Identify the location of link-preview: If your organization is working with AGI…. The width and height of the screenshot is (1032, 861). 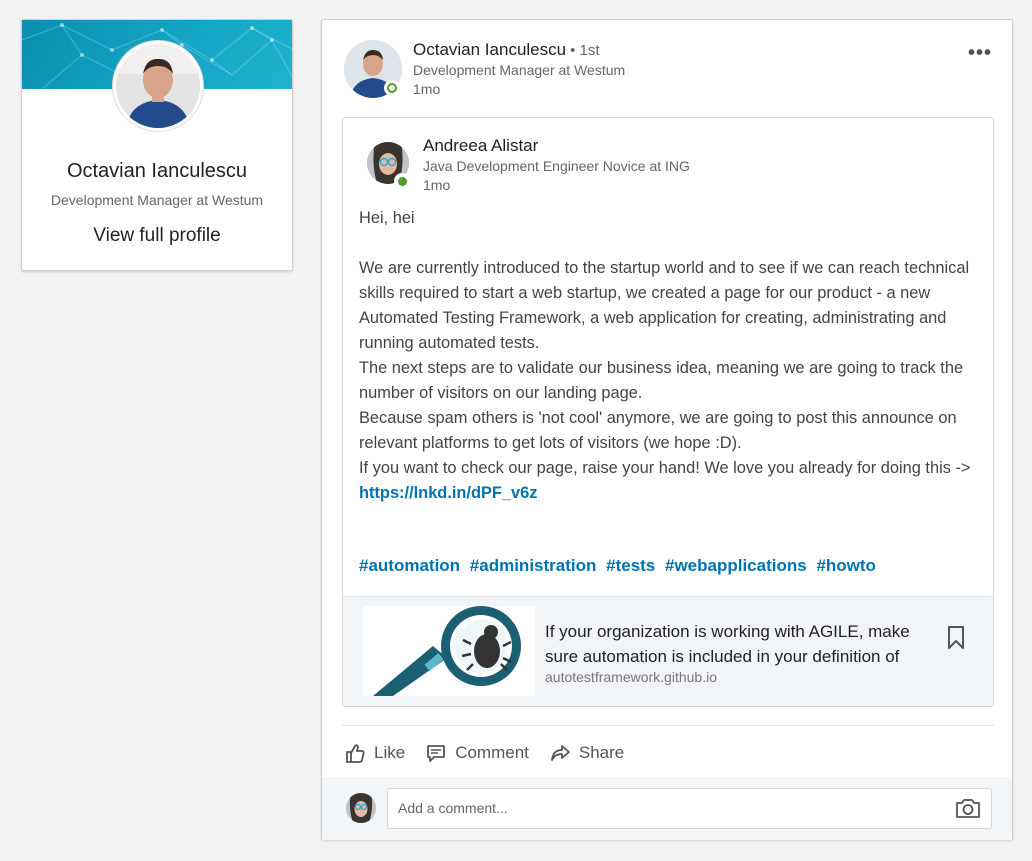
(668, 651).